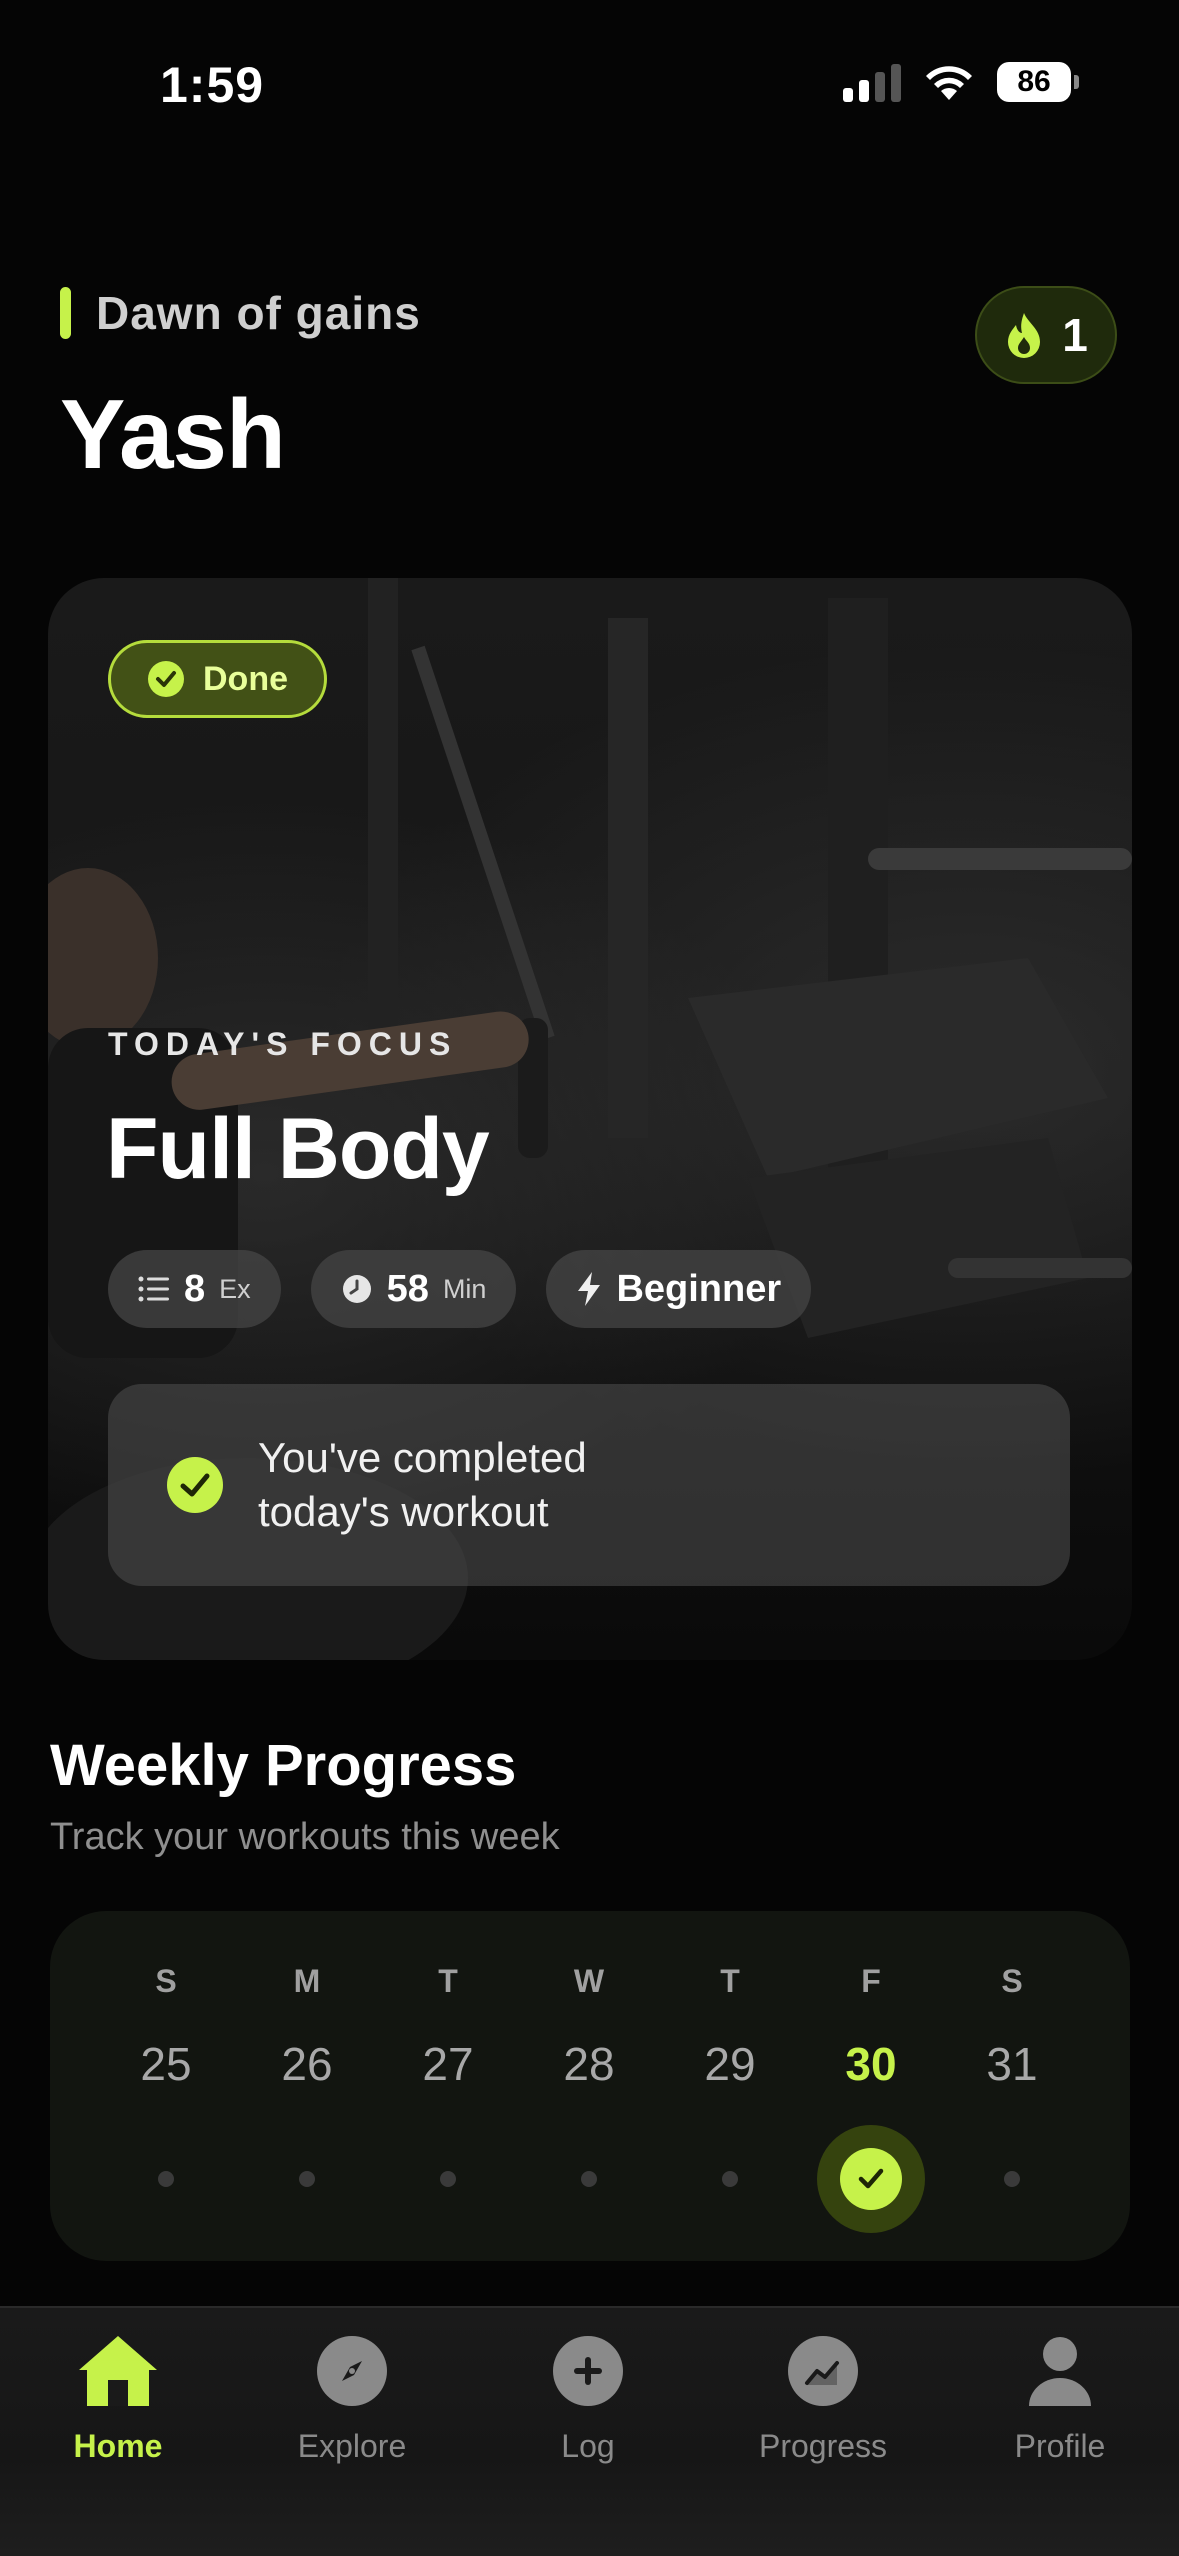 The width and height of the screenshot is (1179, 2556). What do you see at coordinates (871, 1981) in the screenshot?
I see `day-letter: F` at bounding box center [871, 1981].